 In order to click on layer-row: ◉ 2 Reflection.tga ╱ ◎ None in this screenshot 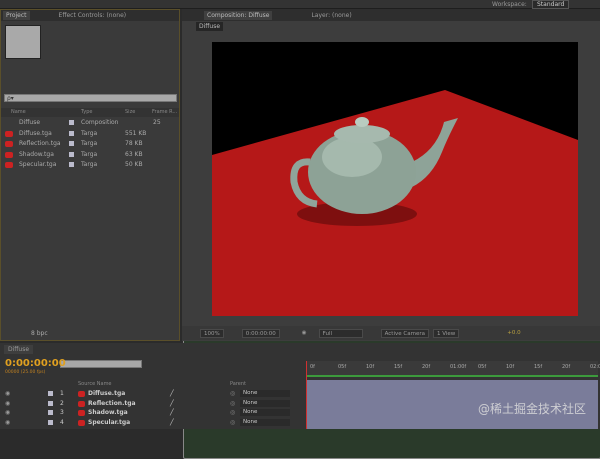, I will do `click(150, 404)`.